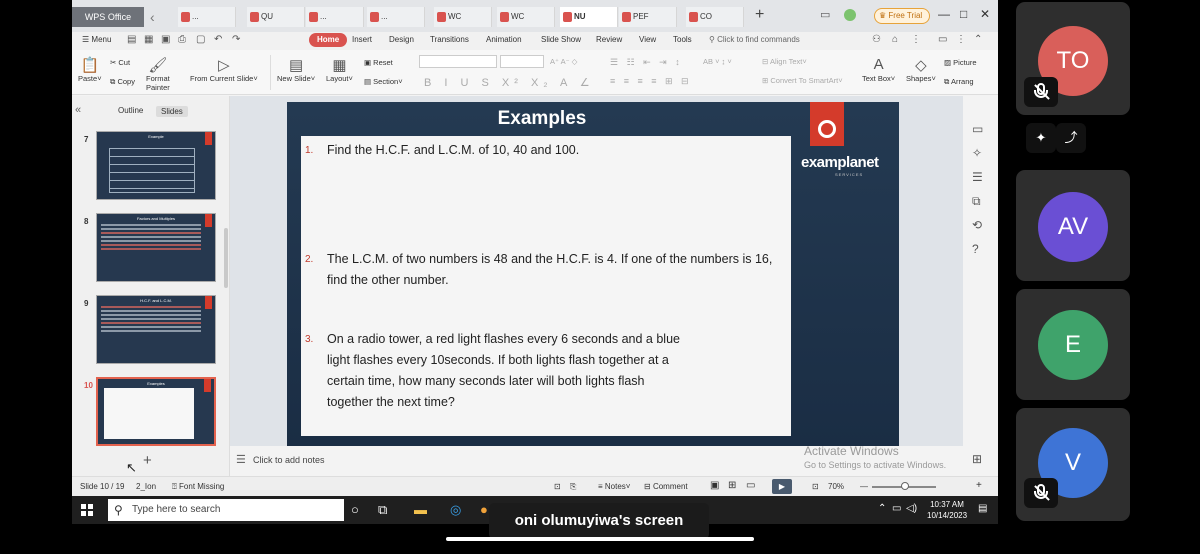 The height and width of the screenshot is (554, 1200). What do you see at coordinates (916, 39) in the screenshot?
I see `more-icon: ⋮` at bounding box center [916, 39].